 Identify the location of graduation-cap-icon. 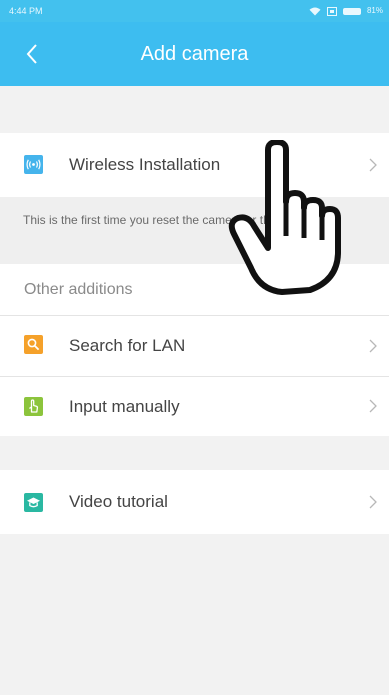
(33, 502).